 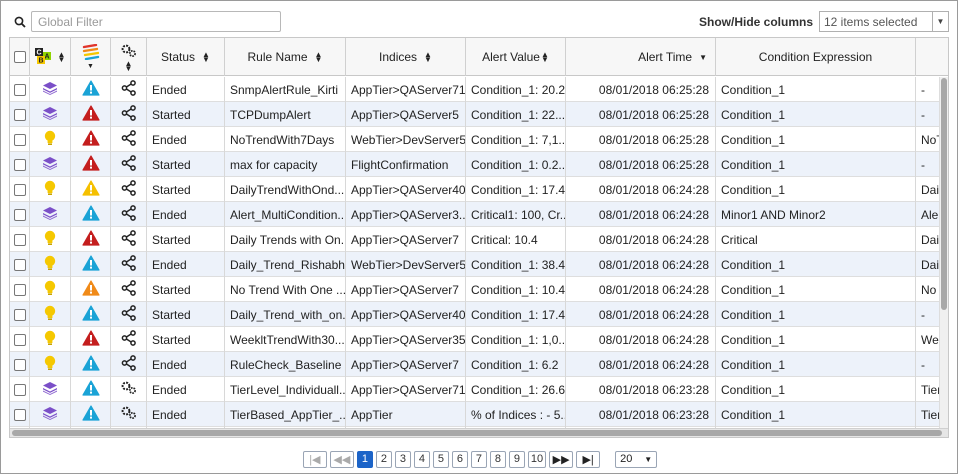 I want to click on header-status: Status ▲ ▼, so click(x=186, y=57).